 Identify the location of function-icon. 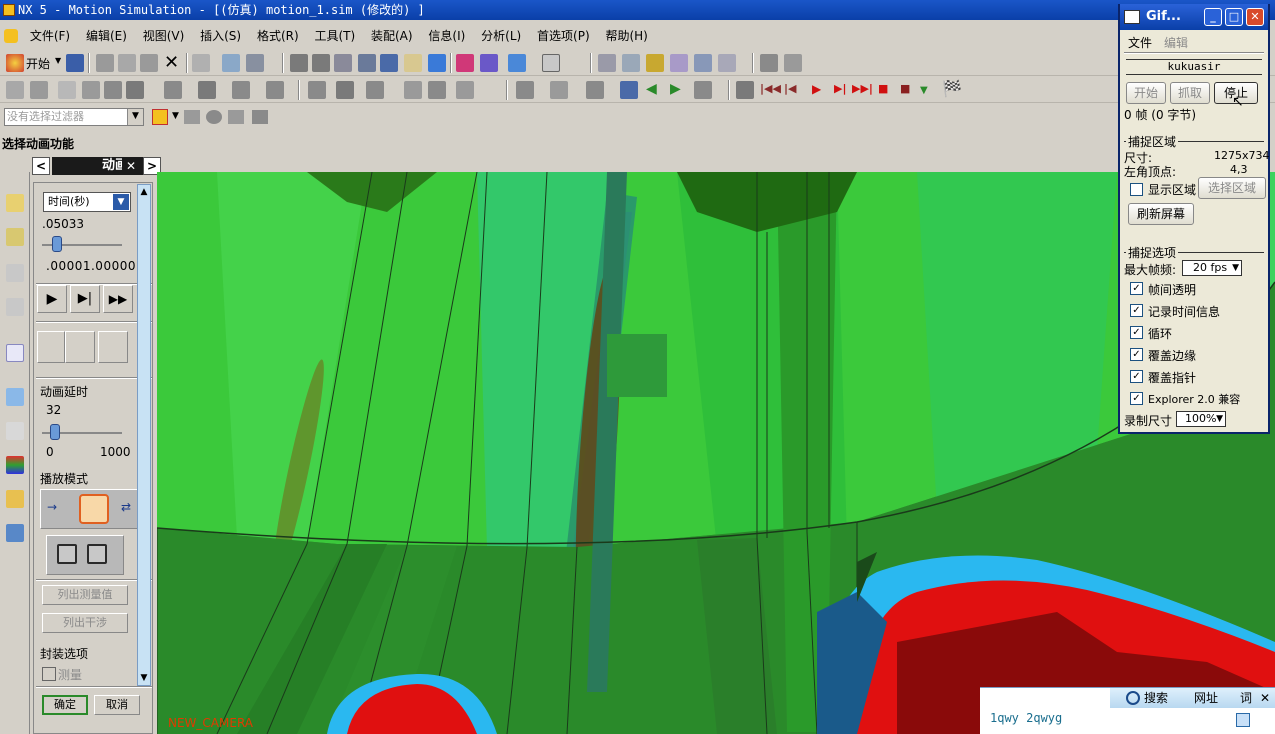
(67, 90).